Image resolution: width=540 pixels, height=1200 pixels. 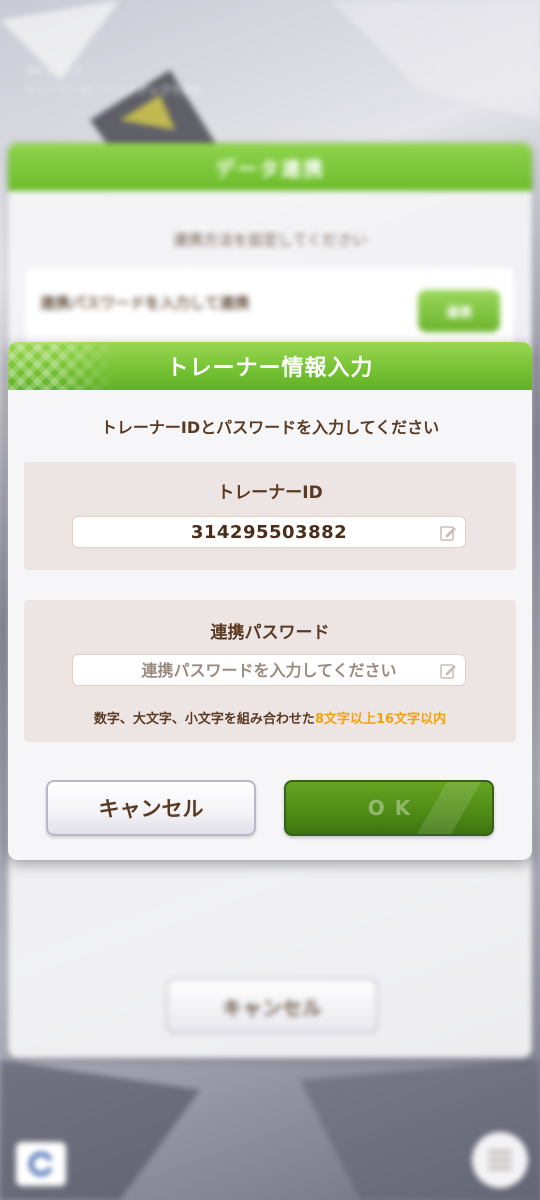 I want to click on data-link-subtitle: 連携方法を設定してください, so click(x=270, y=240).